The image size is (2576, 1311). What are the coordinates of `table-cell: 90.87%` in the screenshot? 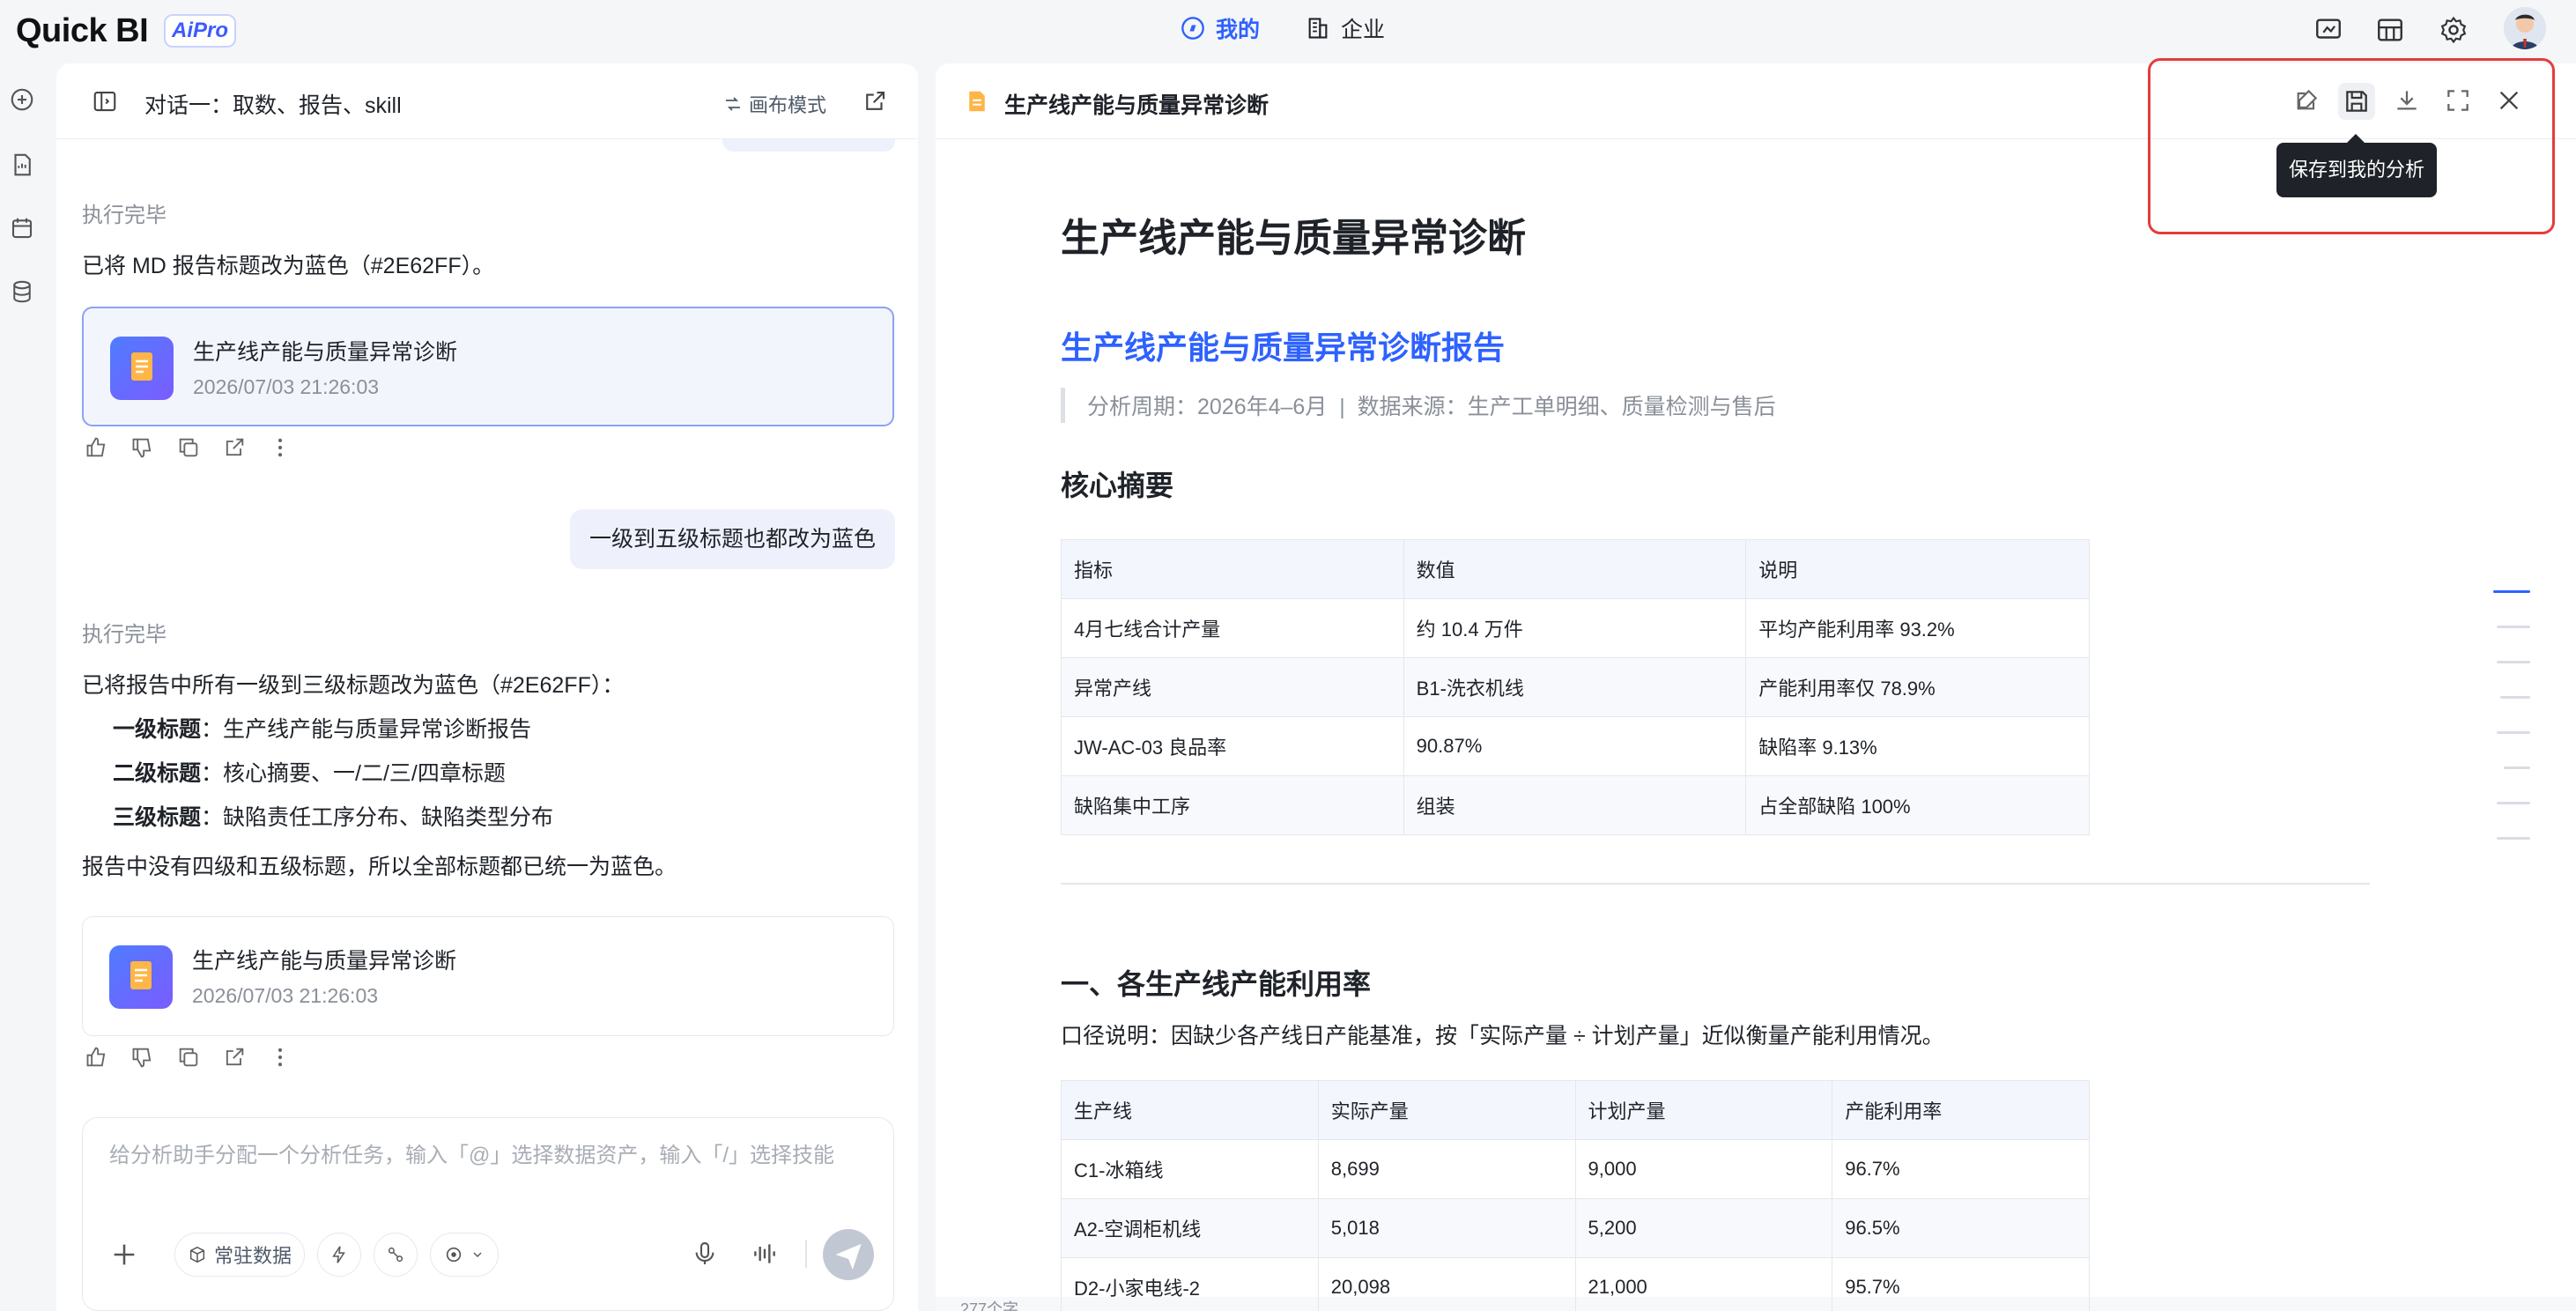 It's located at (1575, 746).